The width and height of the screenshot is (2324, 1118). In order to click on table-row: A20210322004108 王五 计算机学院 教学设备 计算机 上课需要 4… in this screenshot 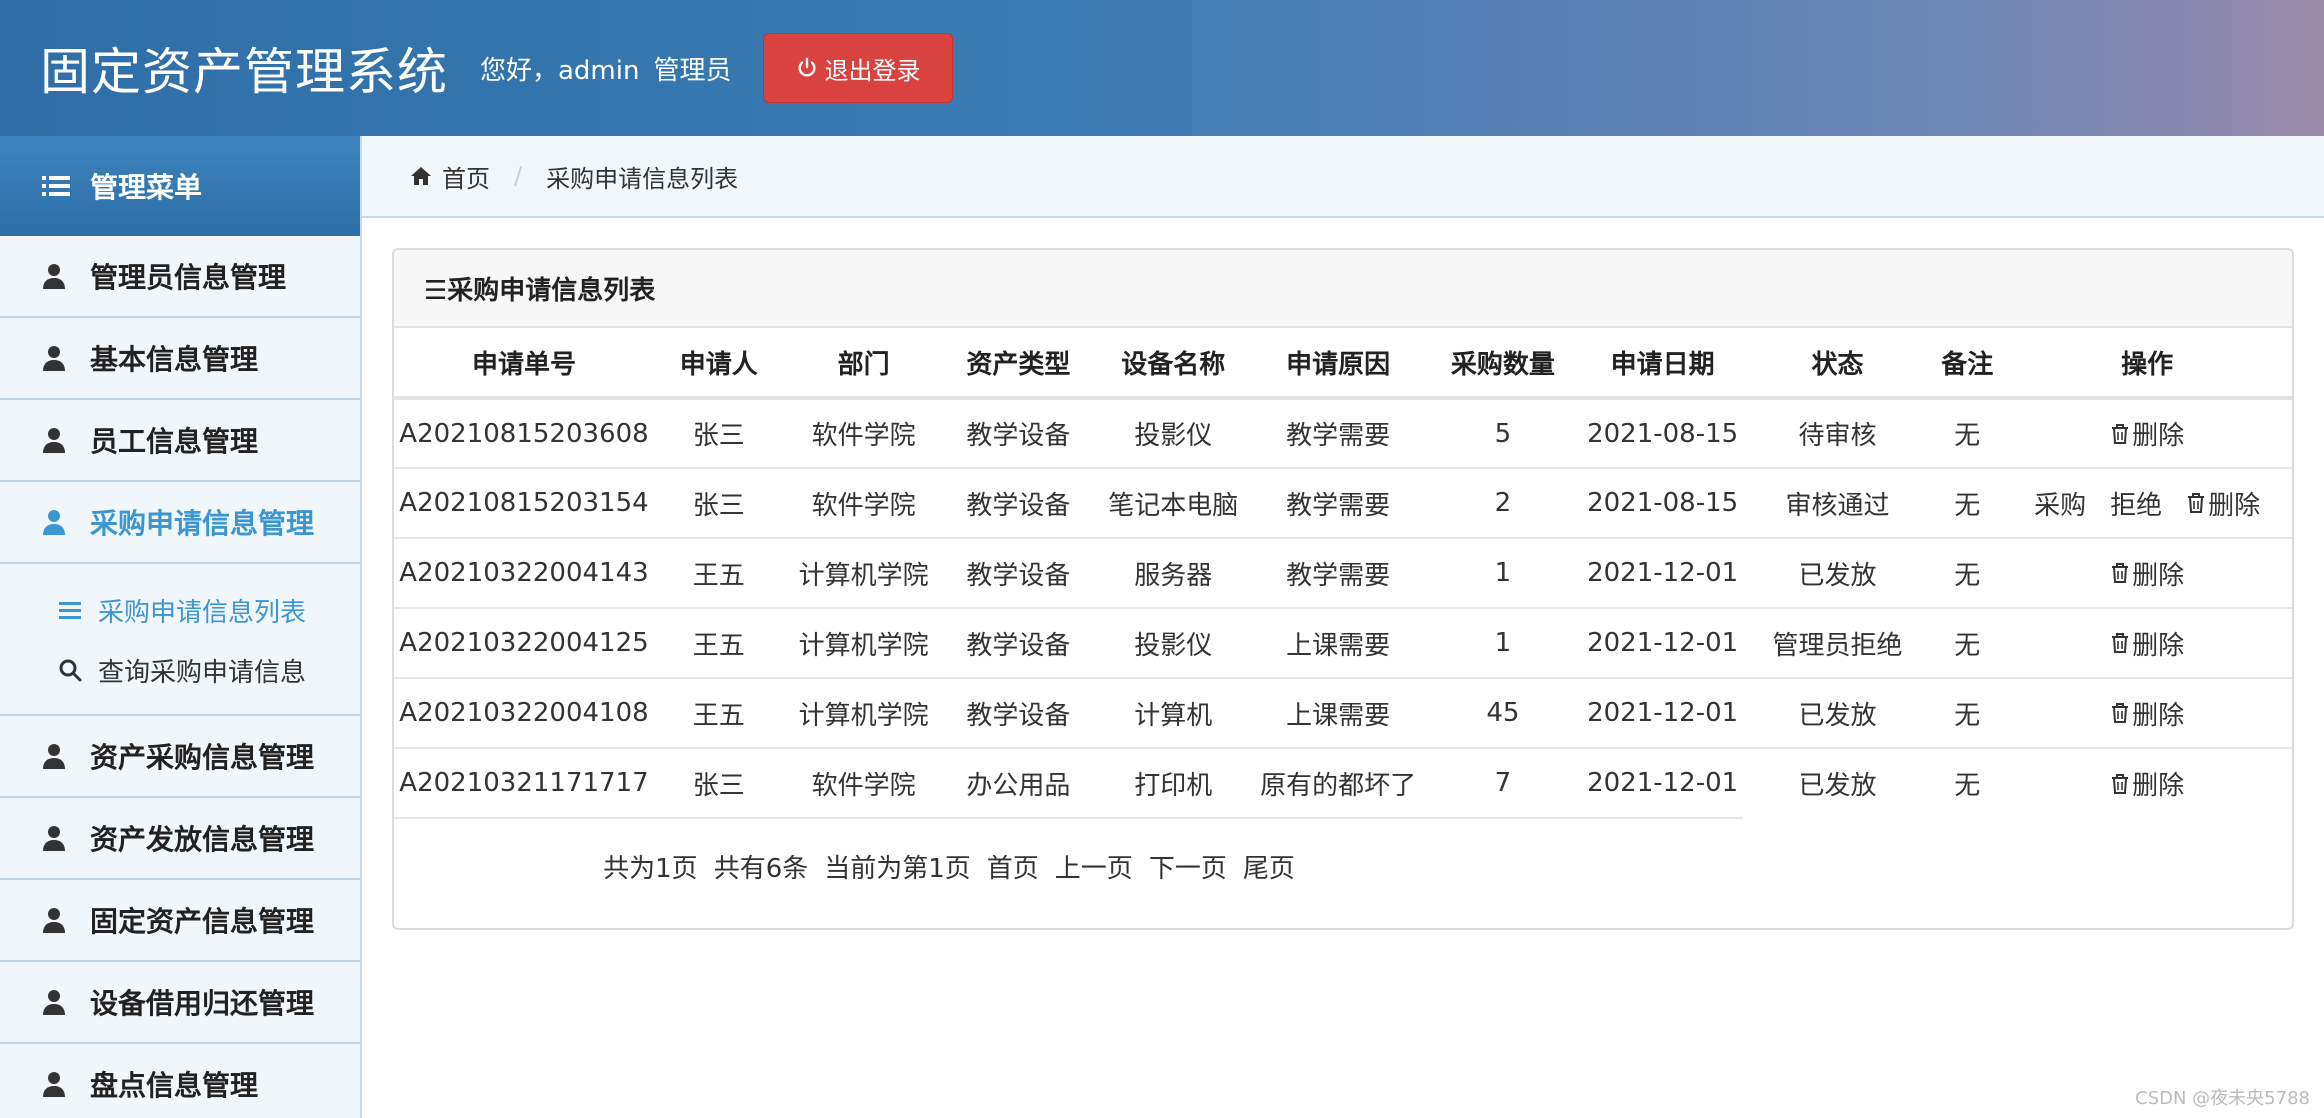, I will do `click(1343, 713)`.